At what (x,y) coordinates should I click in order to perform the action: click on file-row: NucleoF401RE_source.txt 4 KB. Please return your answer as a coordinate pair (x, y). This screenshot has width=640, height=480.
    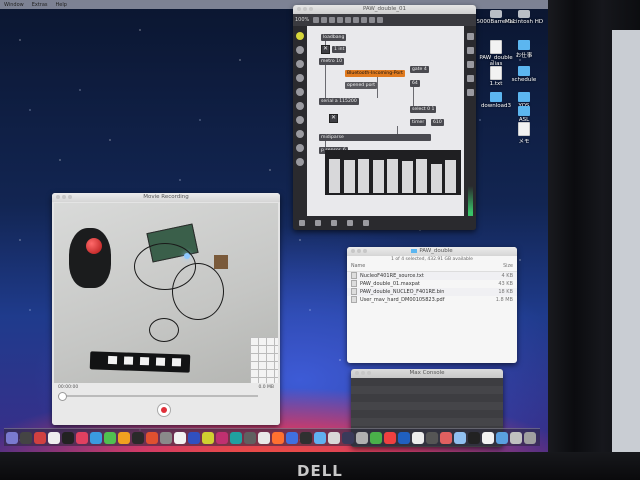
    Looking at the image, I should click on (432, 276).